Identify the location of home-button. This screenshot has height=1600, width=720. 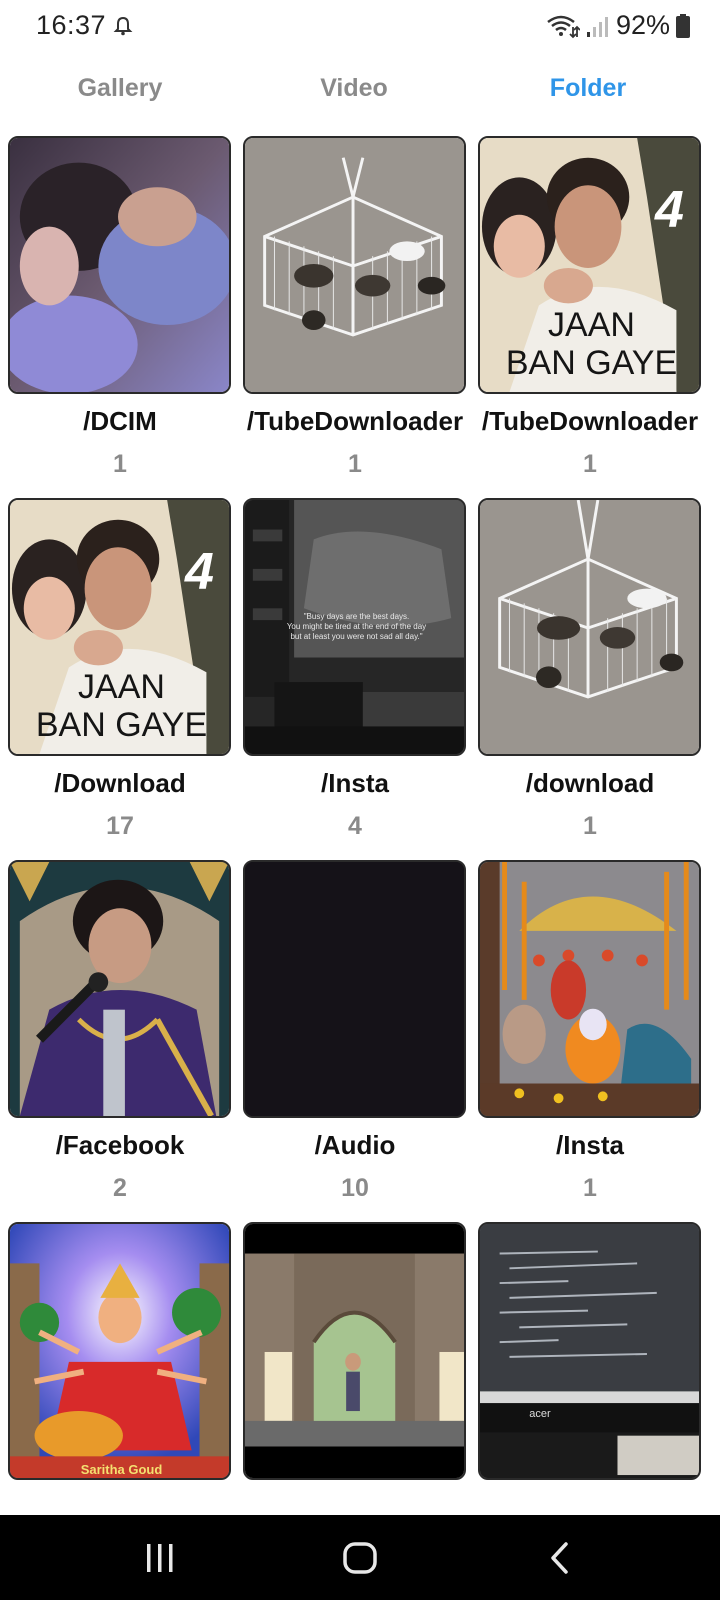
(360, 1558).